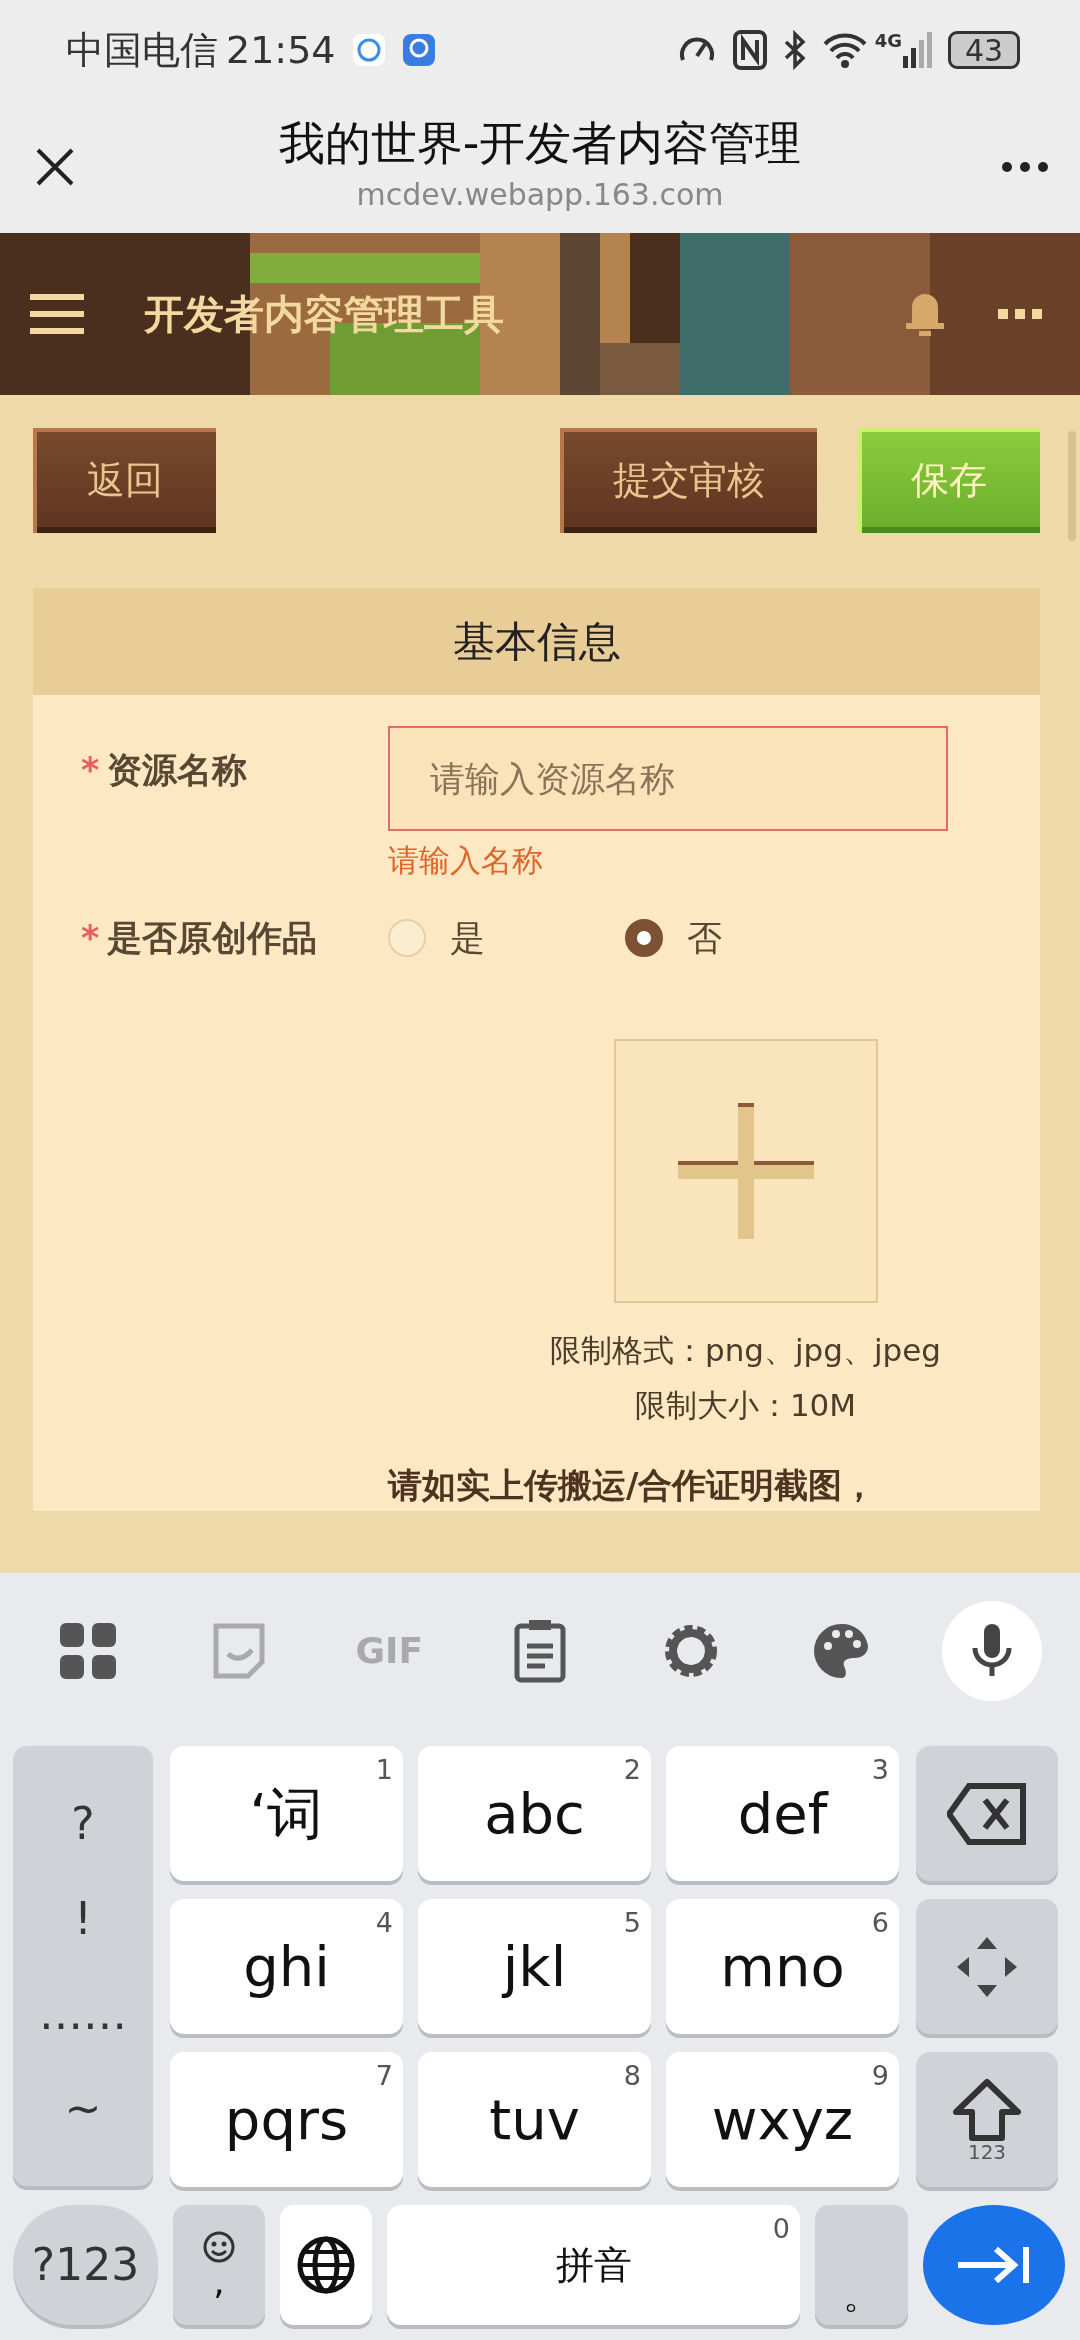 The image size is (1080, 2340). Describe the element at coordinates (142, 50) in the screenshot. I see `carrier-name: 中国电信` at that location.